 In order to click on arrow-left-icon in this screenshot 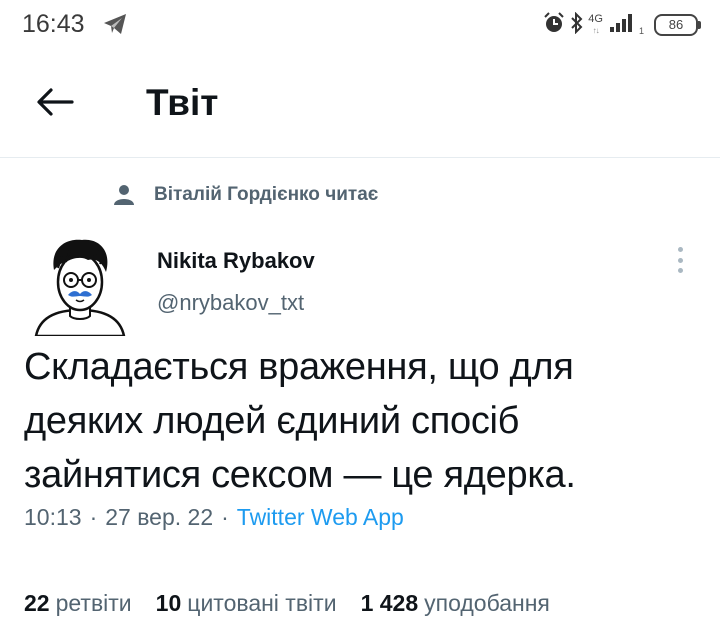, I will do `click(55, 104)`.